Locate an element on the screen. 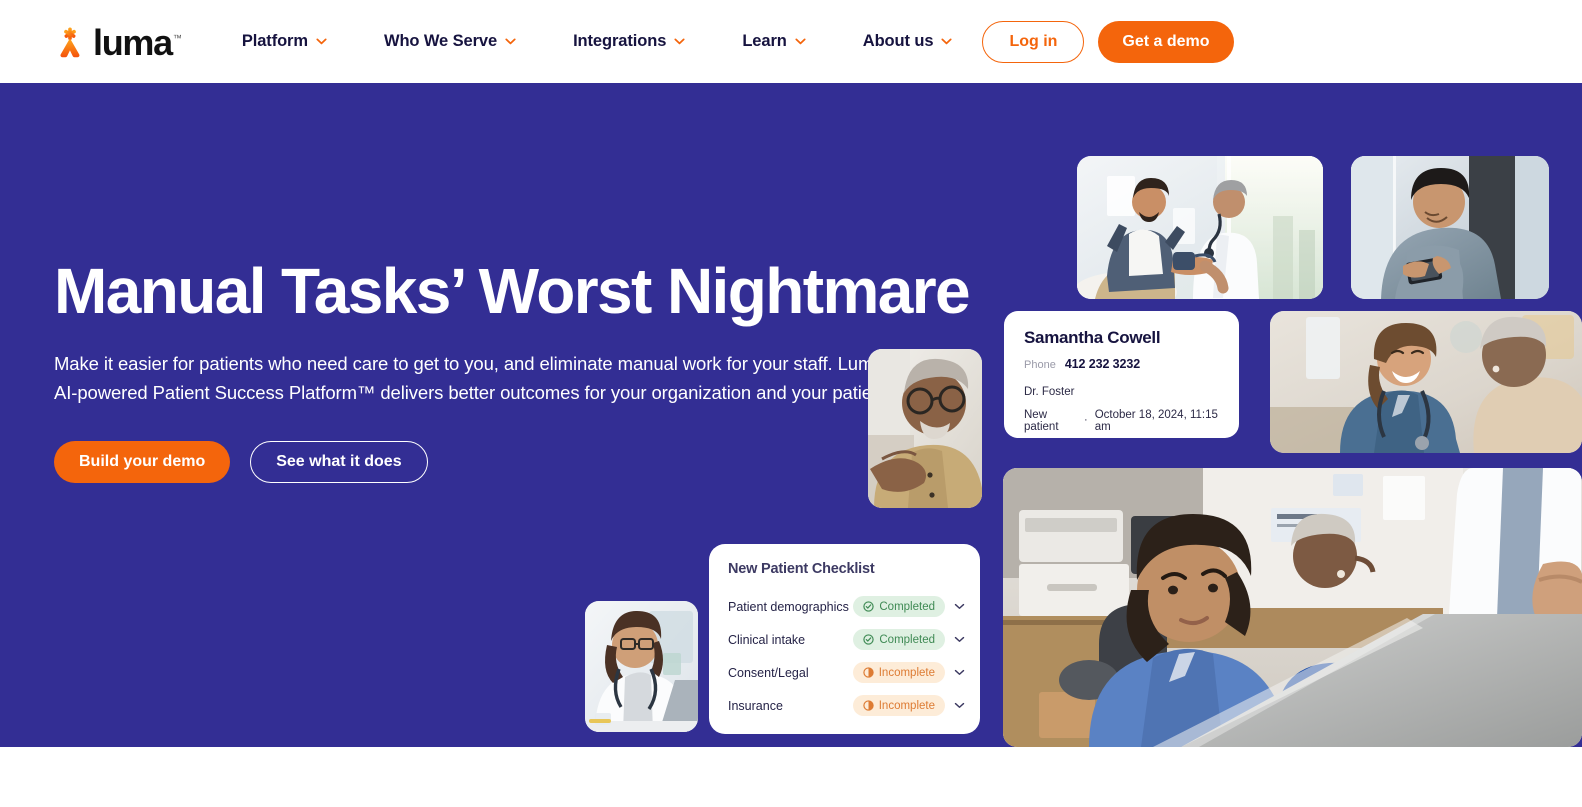 Image resolution: width=1582 pixels, height=807 pixels. nav-item-who-we-serve: Who We Serve is located at coordinates (450, 41).